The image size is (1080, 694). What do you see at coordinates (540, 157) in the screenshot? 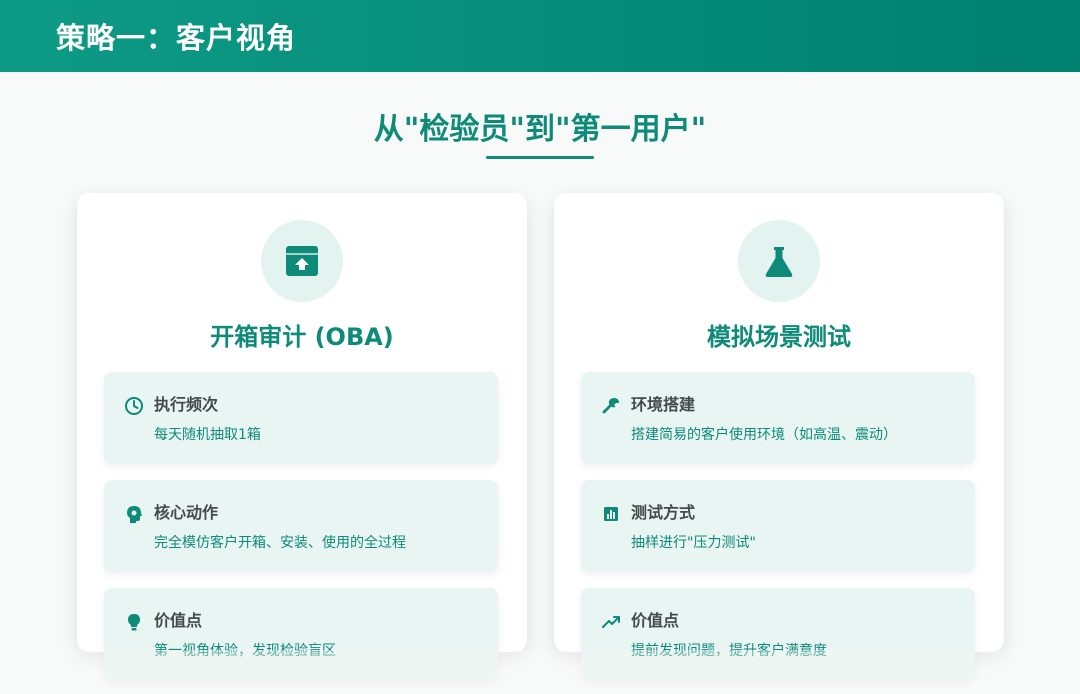
I see `subtitle-underline` at bounding box center [540, 157].